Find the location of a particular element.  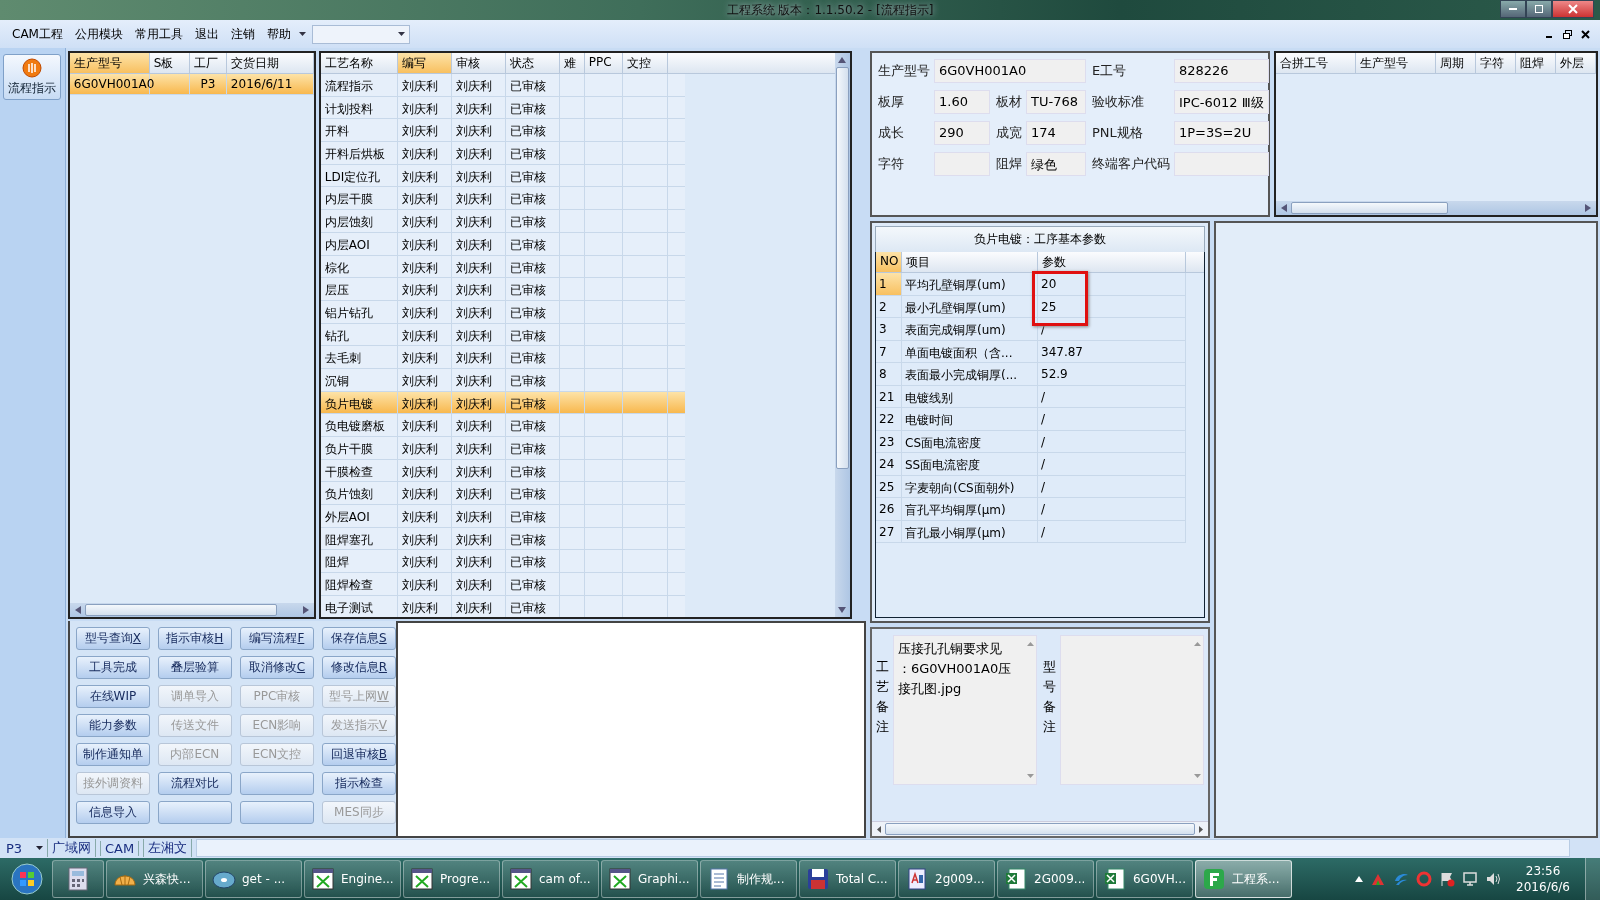

row-number: 8 is located at coordinates (889, 374).